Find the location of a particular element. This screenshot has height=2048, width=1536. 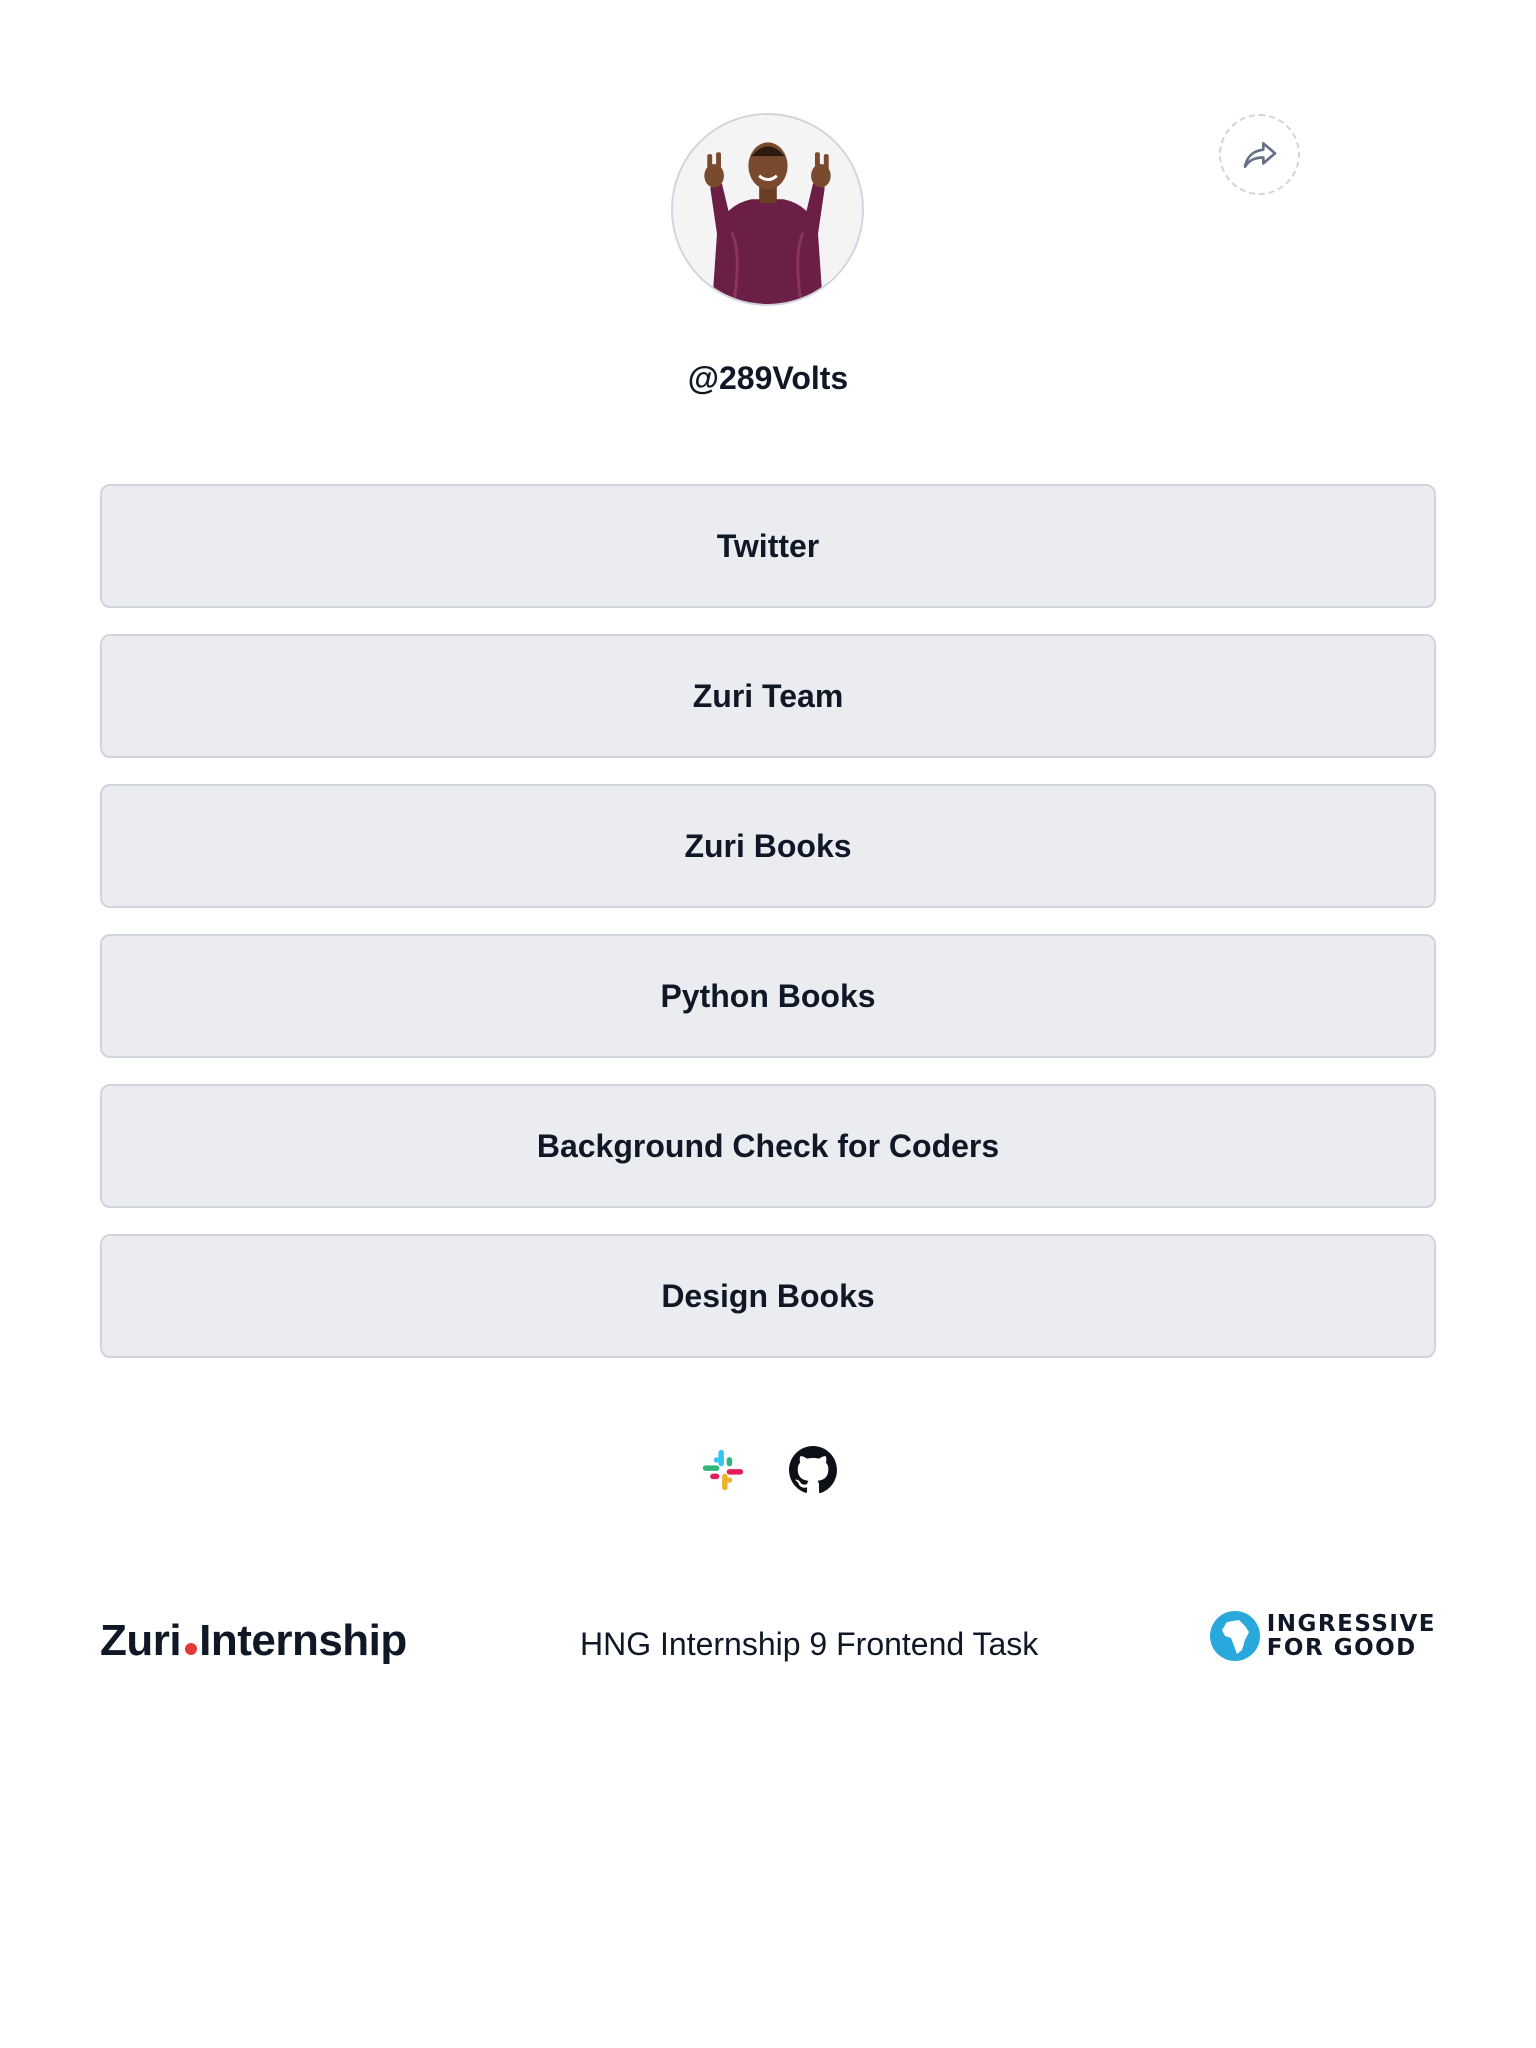

africa-globe-icon is located at coordinates (1234, 1636).